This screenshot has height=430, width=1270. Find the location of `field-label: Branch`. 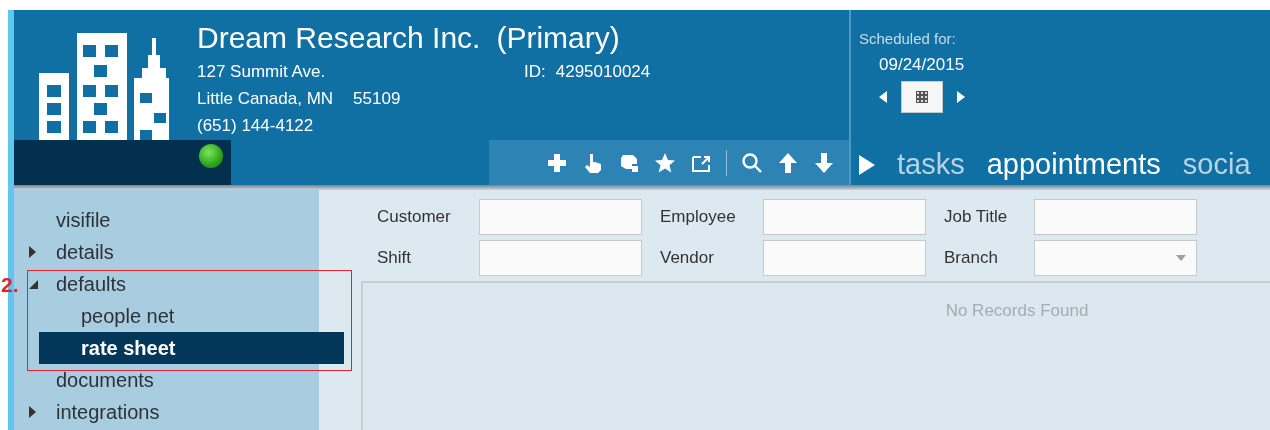

field-label: Branch is located at coordinates (971, 258).